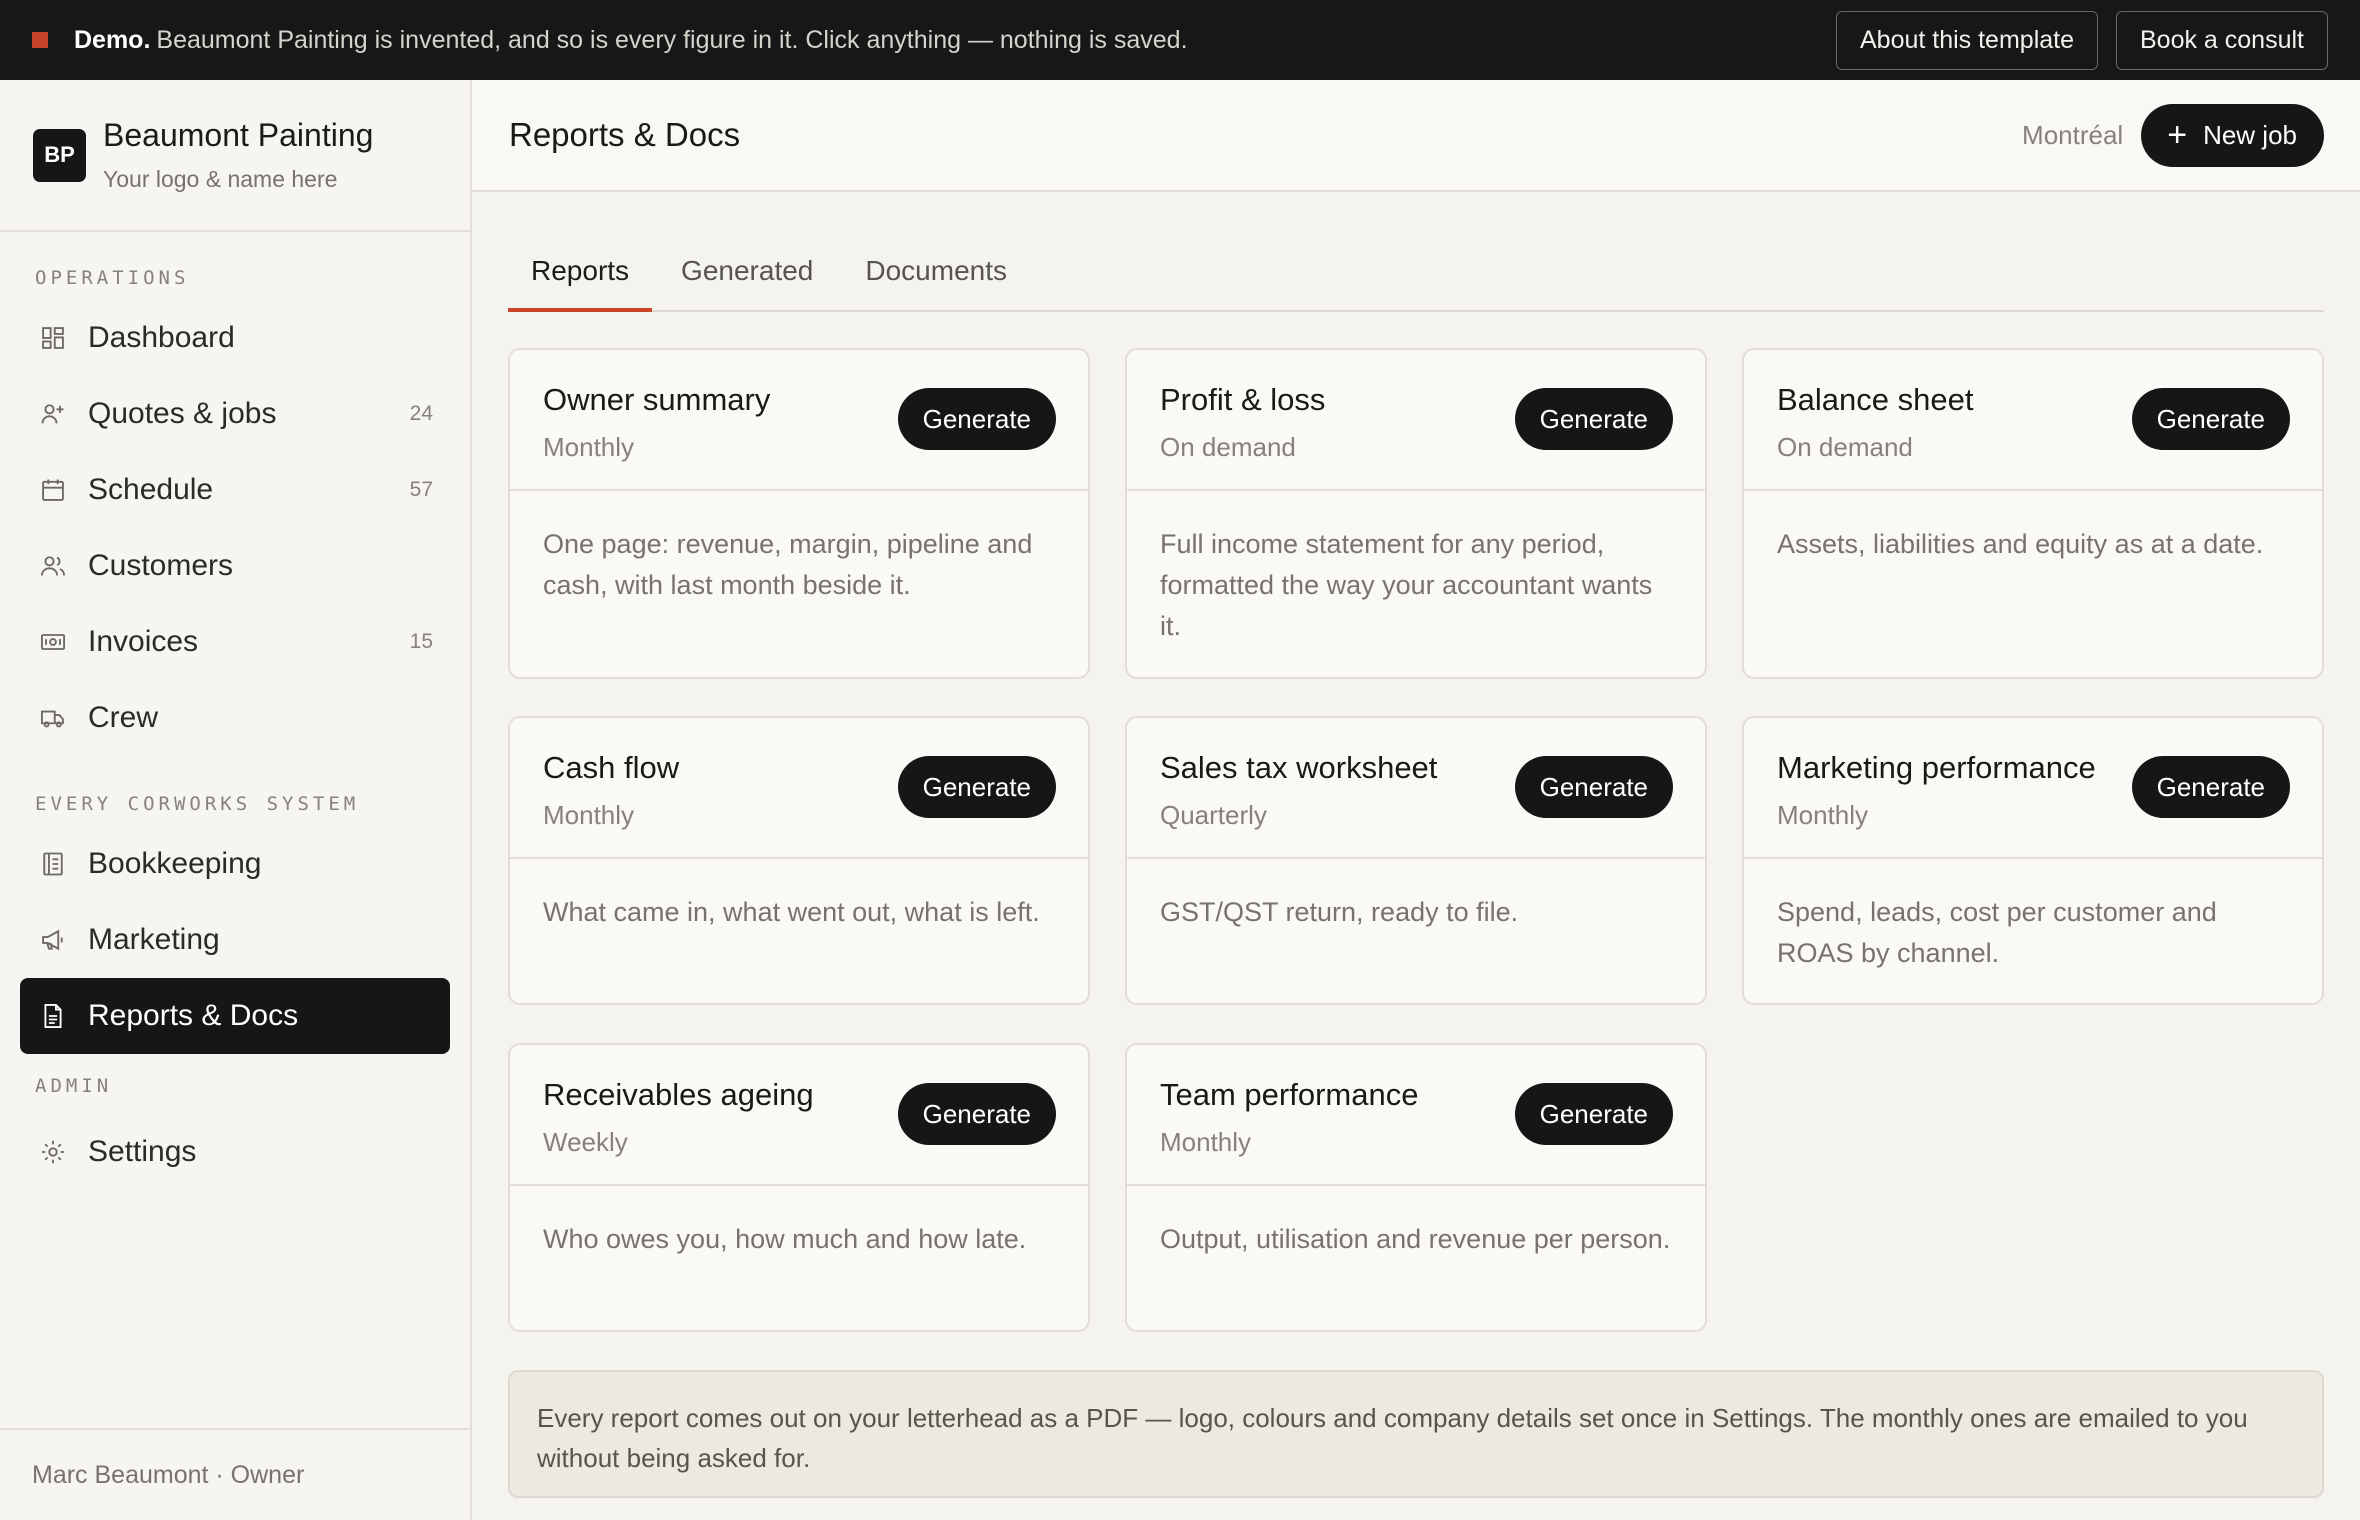 The height and width of the screenshot is (1520, 2360). I want to click on report-card-header: Sales tax worksheet Quarterly Generate, so click(1416, 788).